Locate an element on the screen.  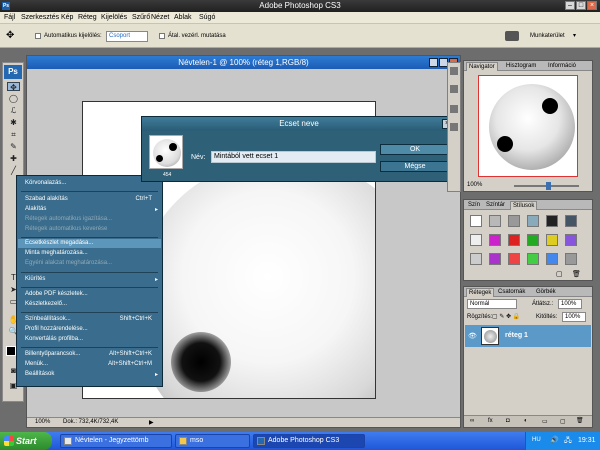
eye-icon: 👁 is located at coordinates (472, 336).